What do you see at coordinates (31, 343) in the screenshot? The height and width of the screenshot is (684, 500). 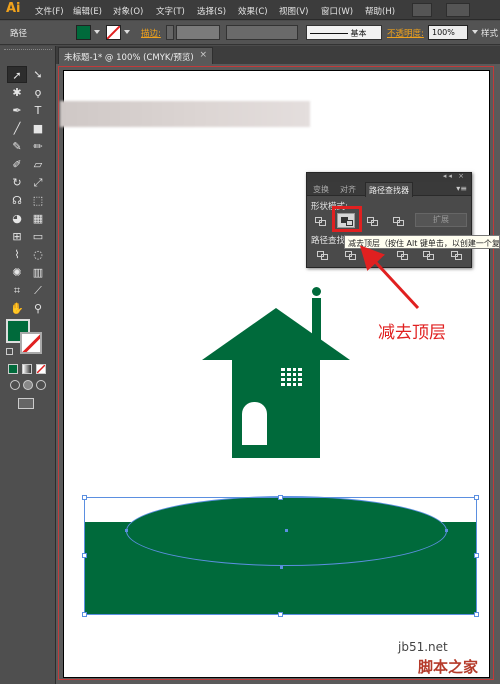 I see `stroke-color-box` at bounding box center [31, 343].